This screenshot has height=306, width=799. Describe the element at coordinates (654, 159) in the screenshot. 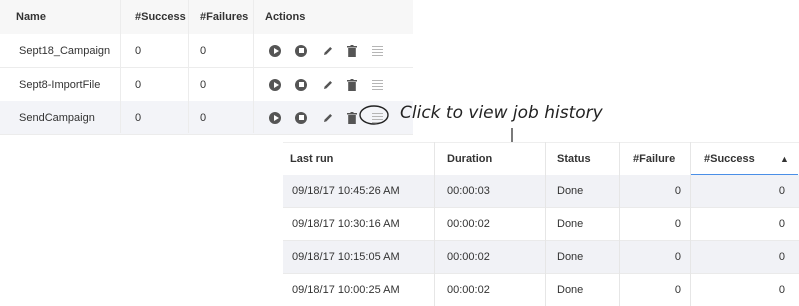

I see `col-failure-header: #Failure` at that location.